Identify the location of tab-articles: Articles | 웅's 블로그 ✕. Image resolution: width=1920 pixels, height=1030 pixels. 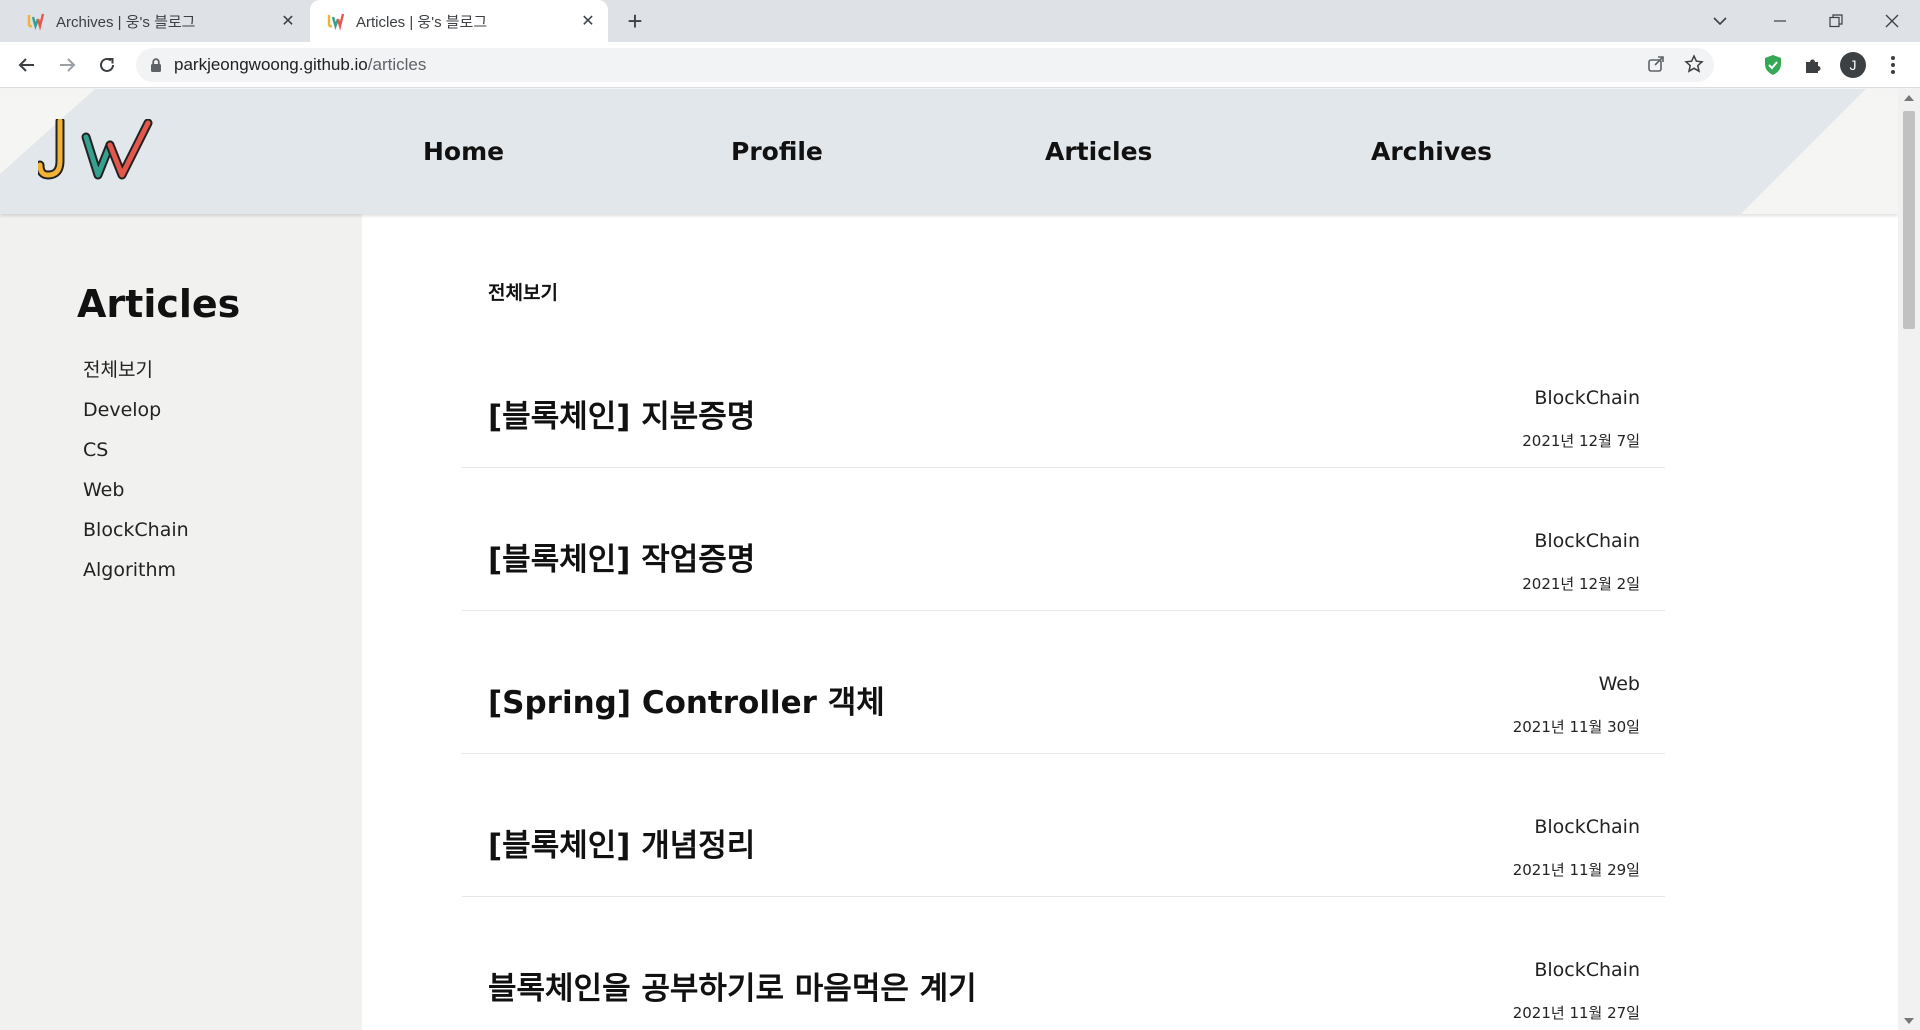
(459, 21).